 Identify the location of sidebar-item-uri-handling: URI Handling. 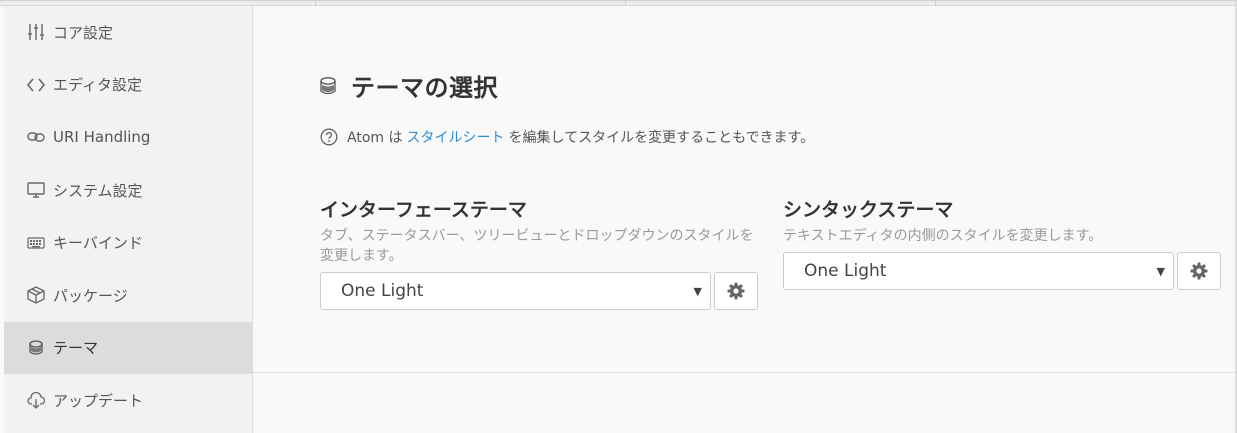
(128, 137).